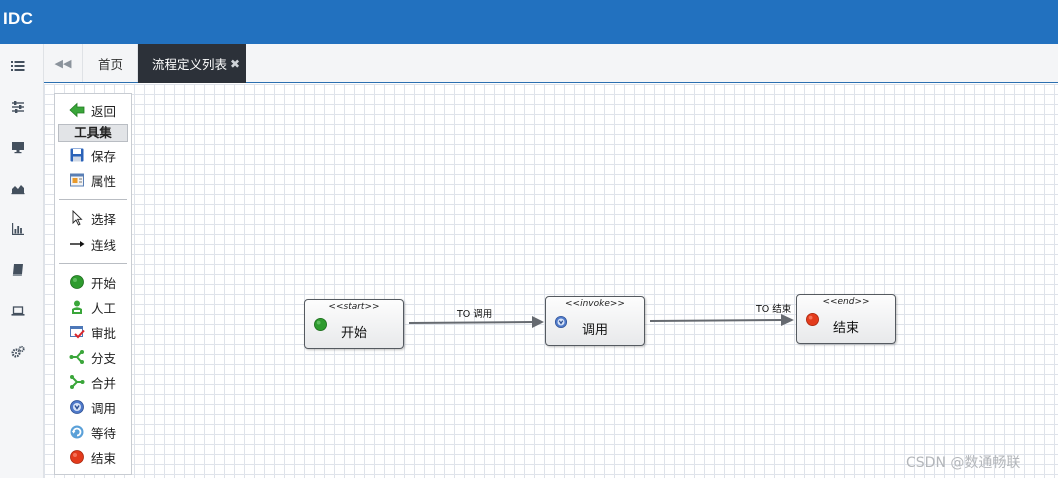 This screenshot has width=1058, height=478. I want to click on tool-start: 开始, so click(92, 282).